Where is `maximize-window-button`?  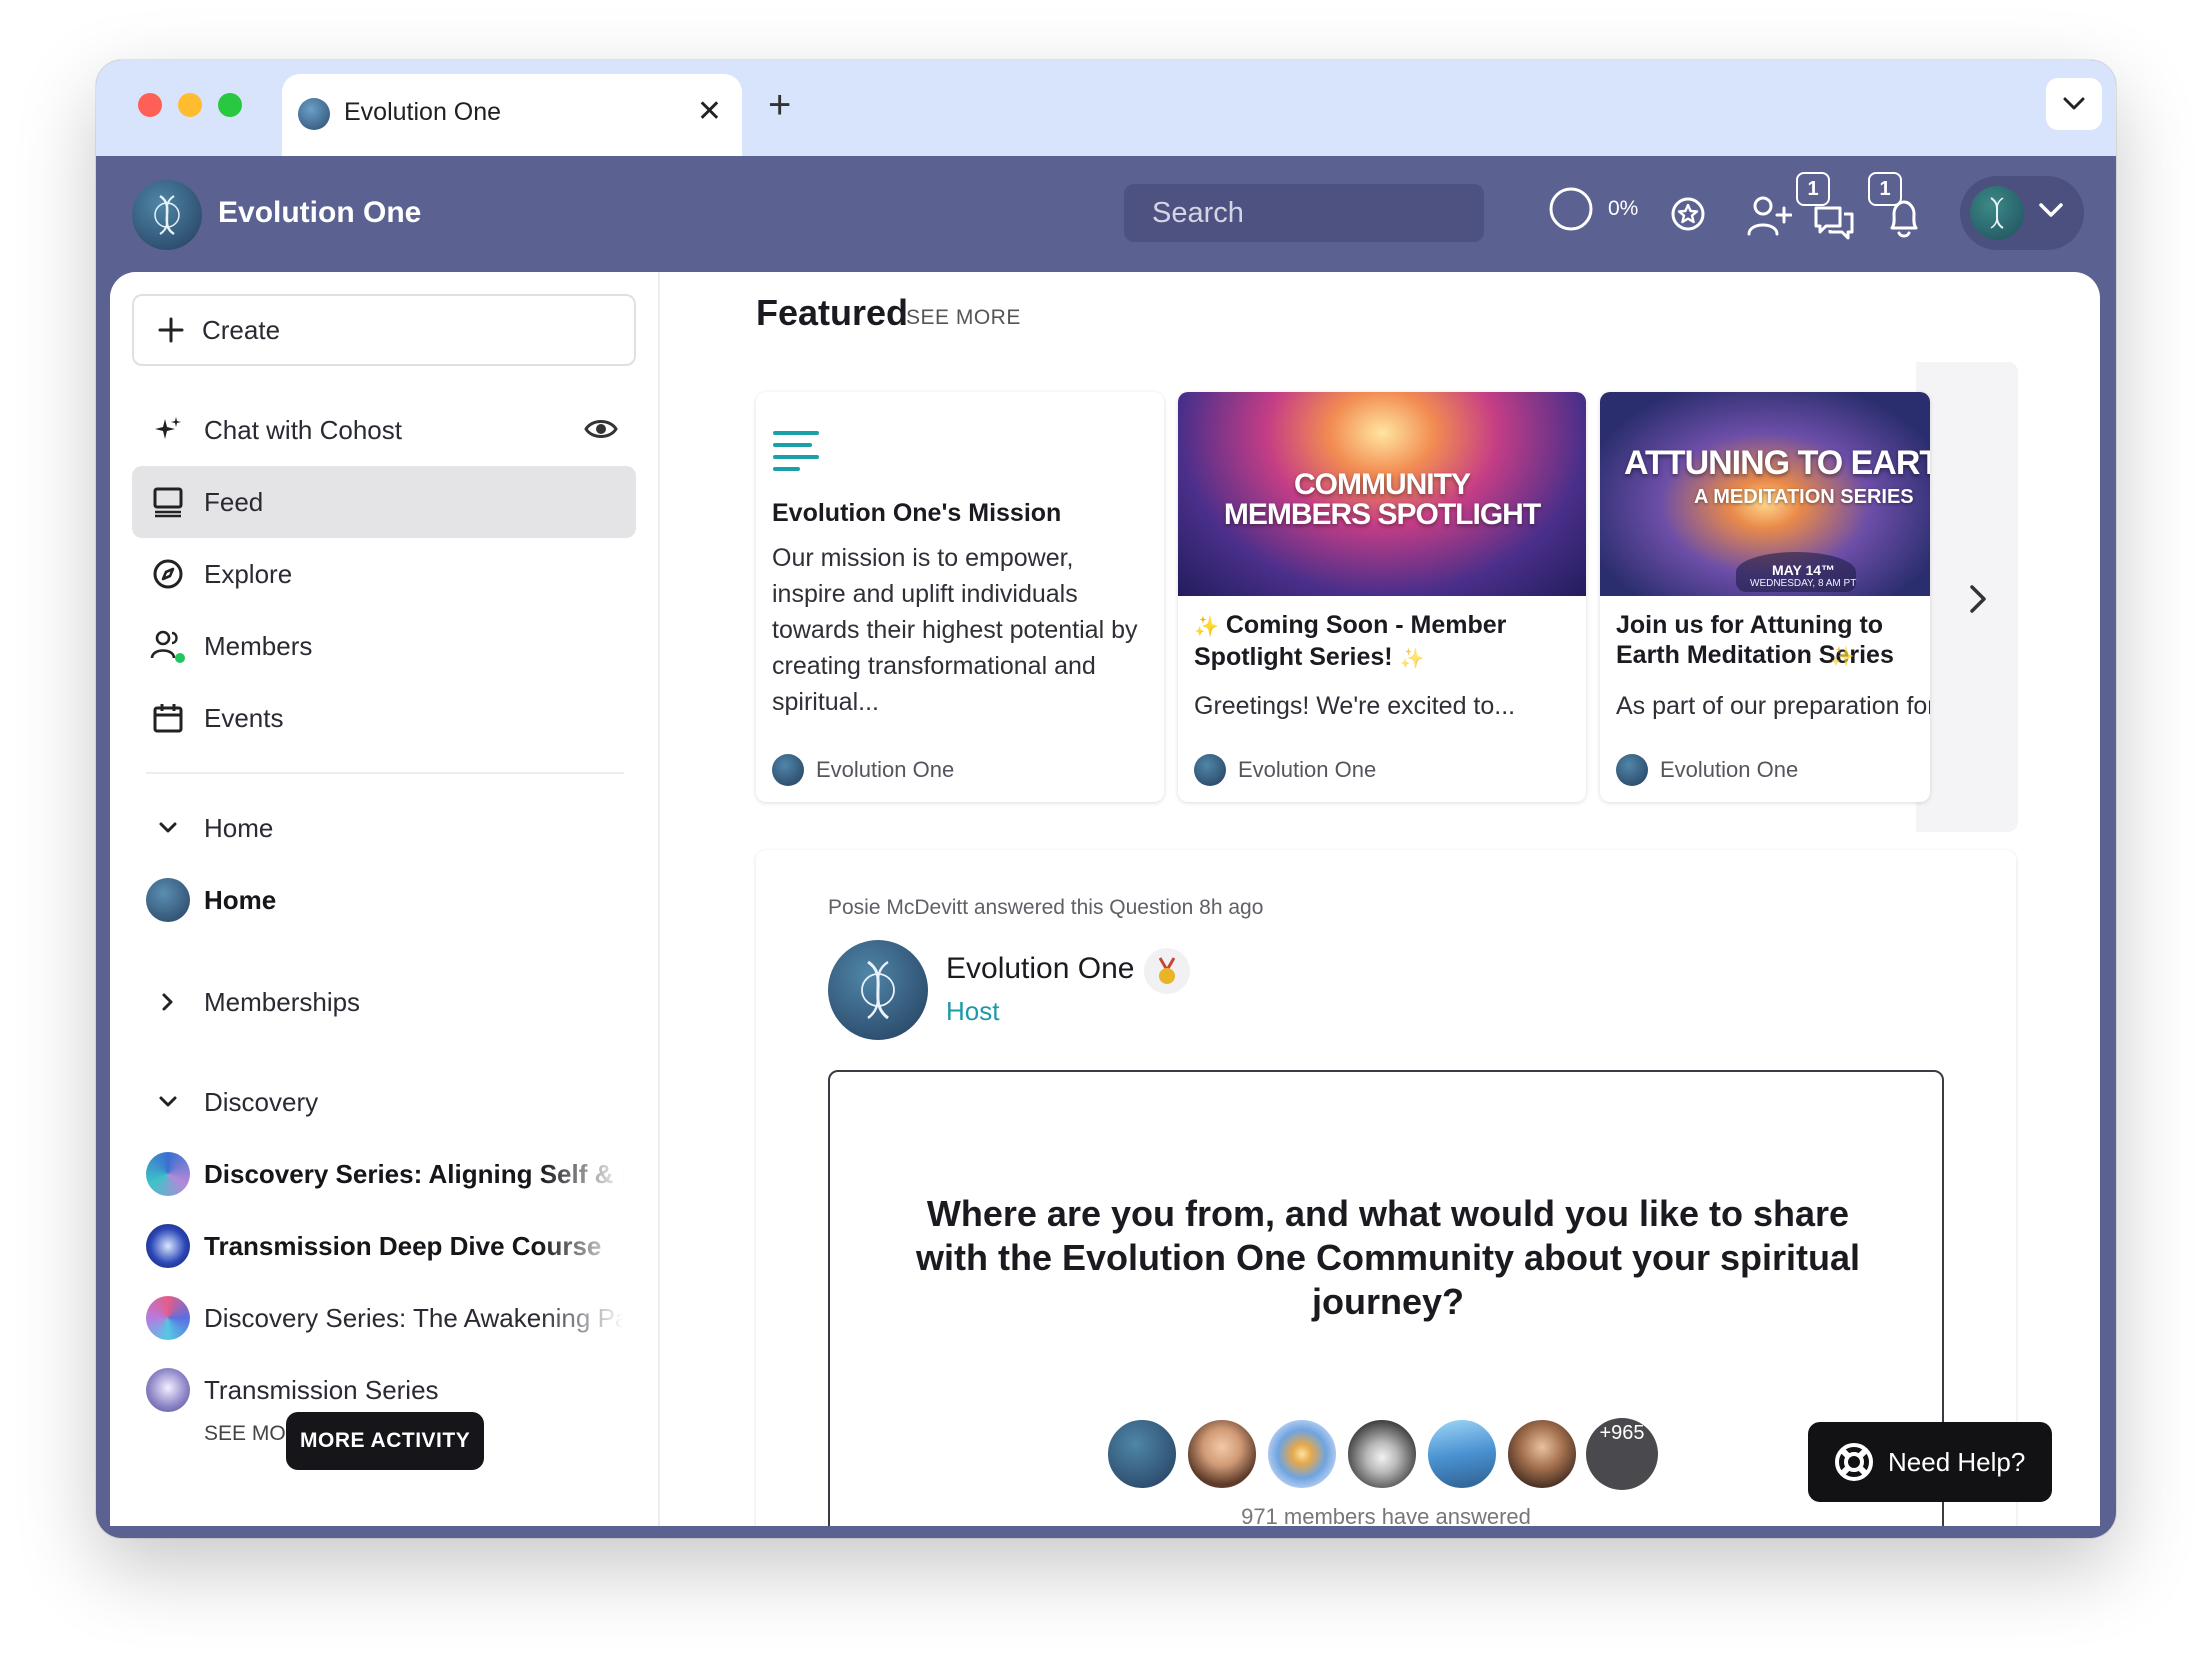 maximize-window-button is located at coordinates (230, 105).